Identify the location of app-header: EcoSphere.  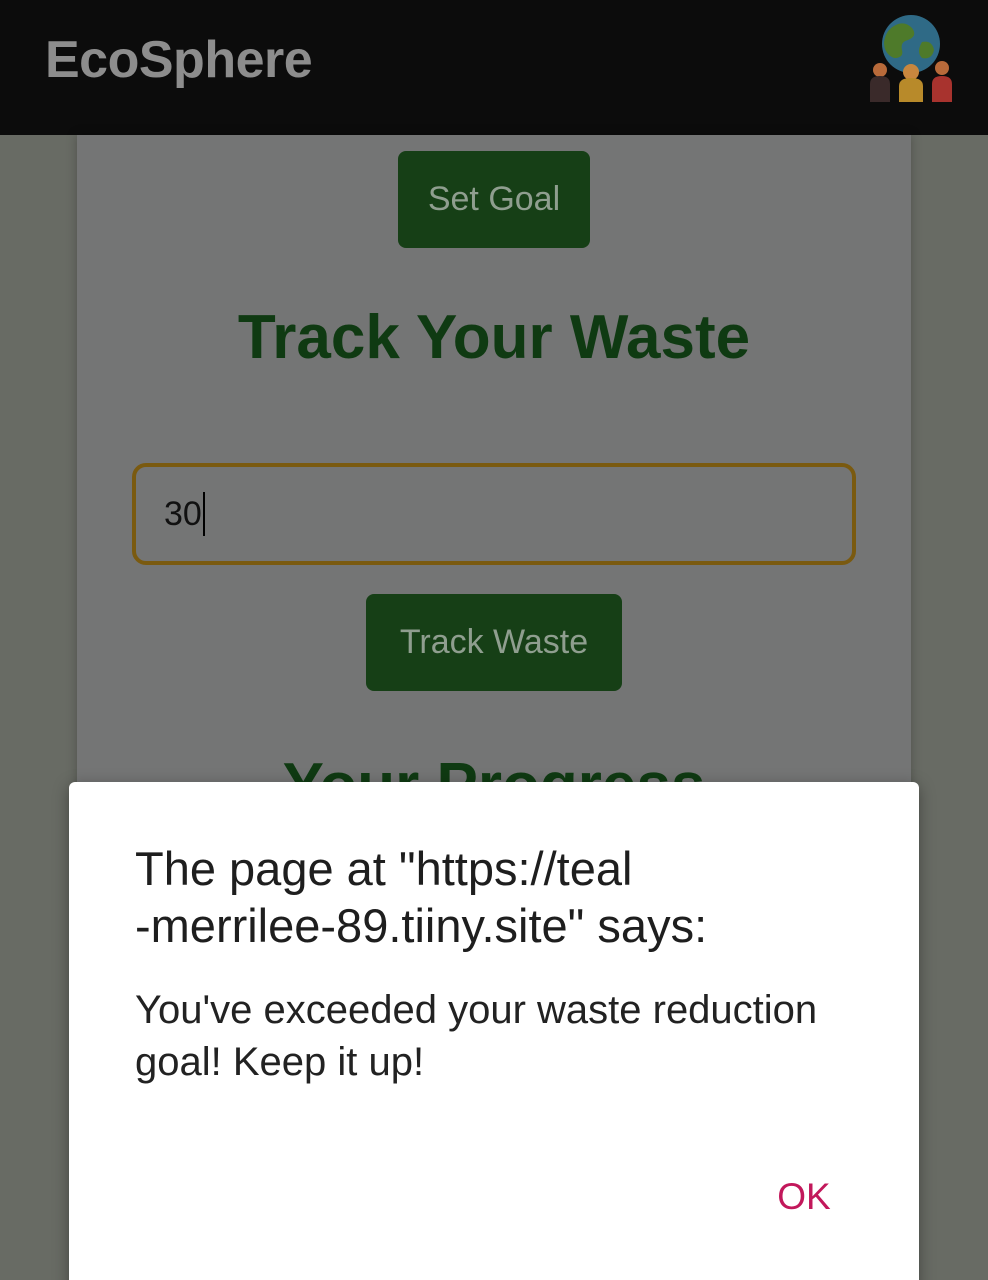
(494, 67).